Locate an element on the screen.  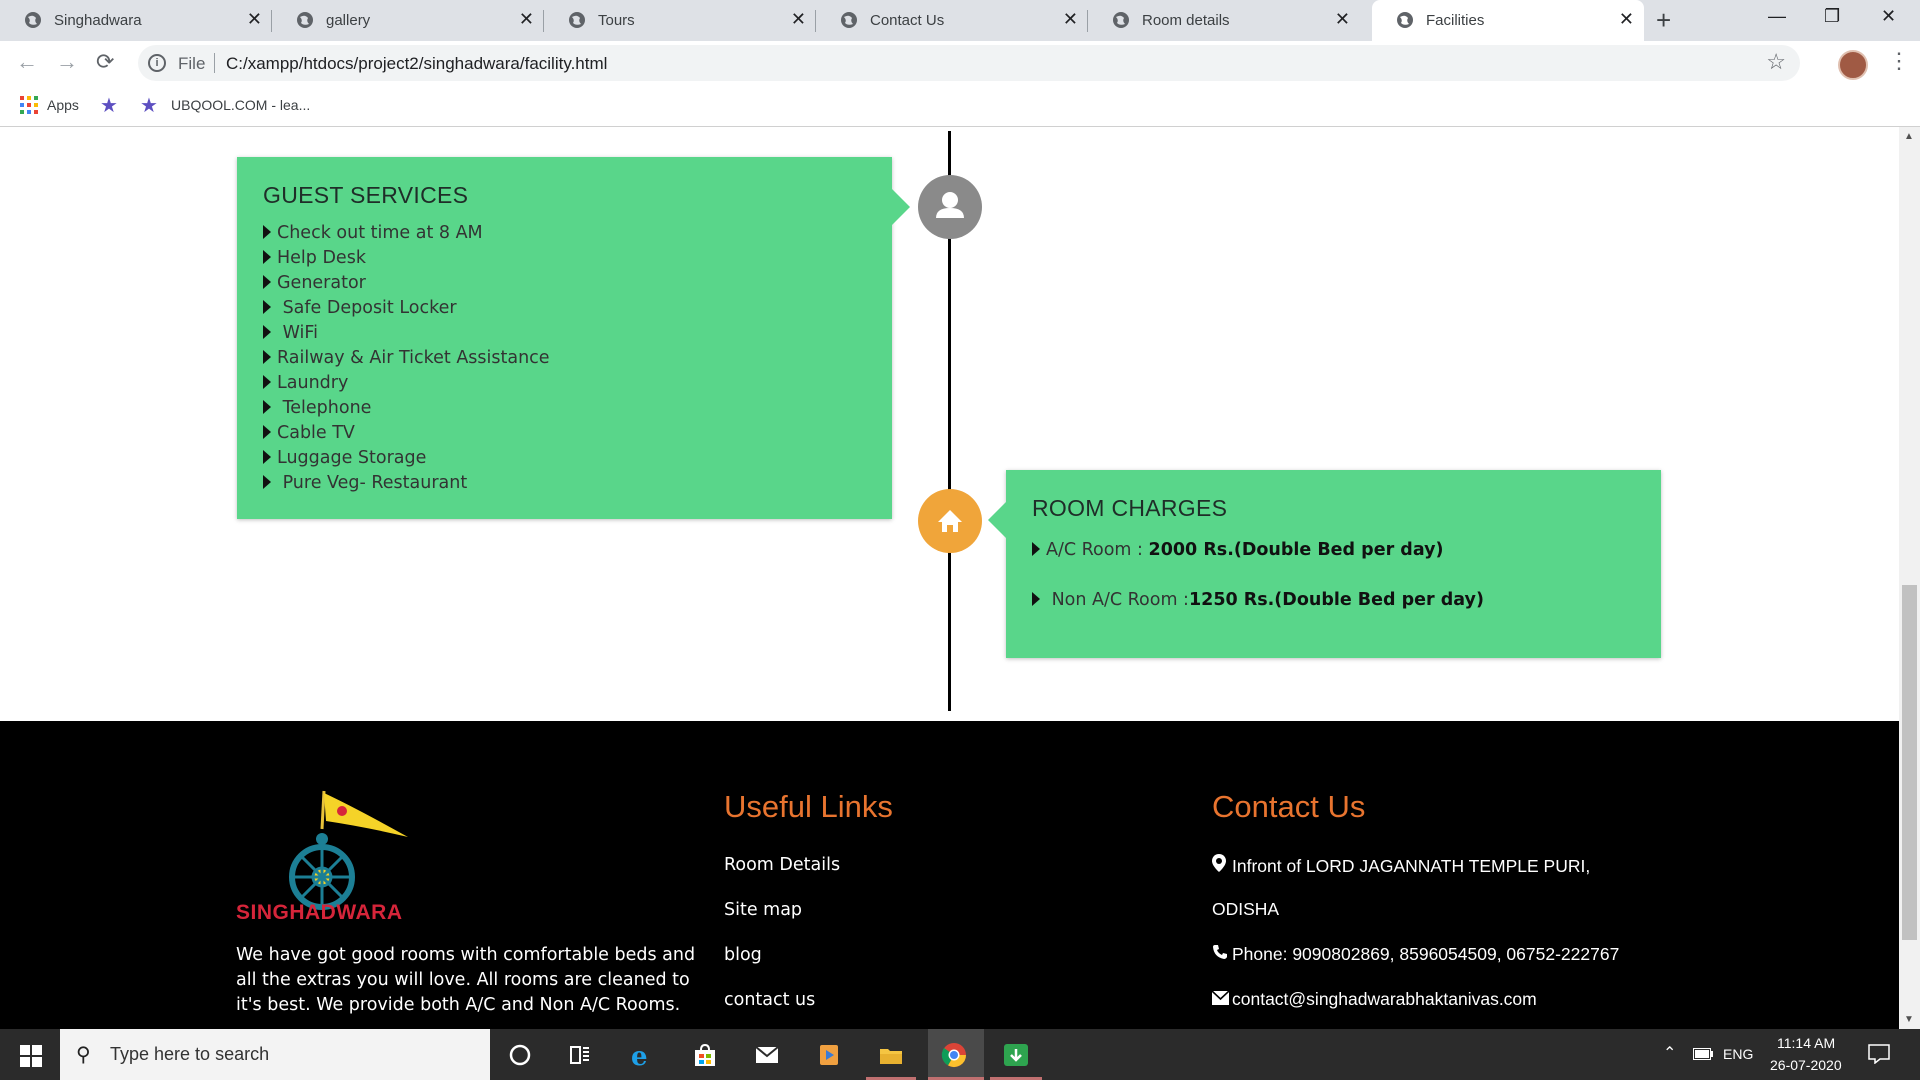
mail-icon is located at coordinates (767, 1055).